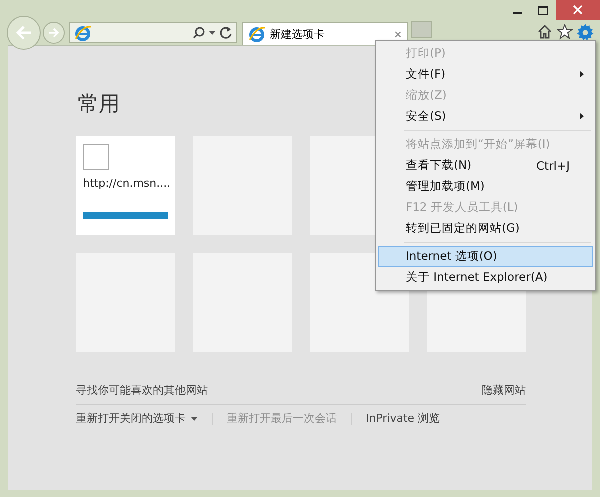 This screenshot has height=497, width=600. What do you see at coordinates (485, 74) in the screenshot?
I see `menu-item: 文件(F)` at bounding box center [485, 74].